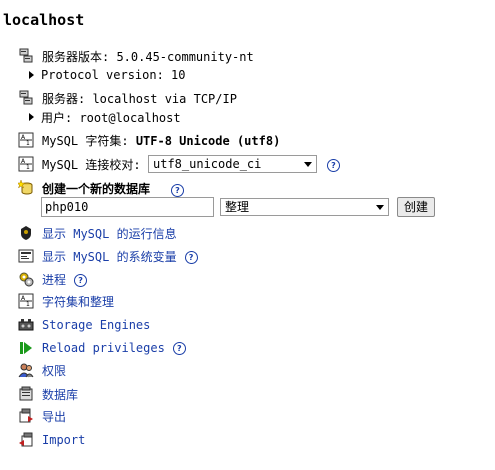 This screenshot has width=495, height=470. I want to click on processes-row: 进程?, so click(247, 279).